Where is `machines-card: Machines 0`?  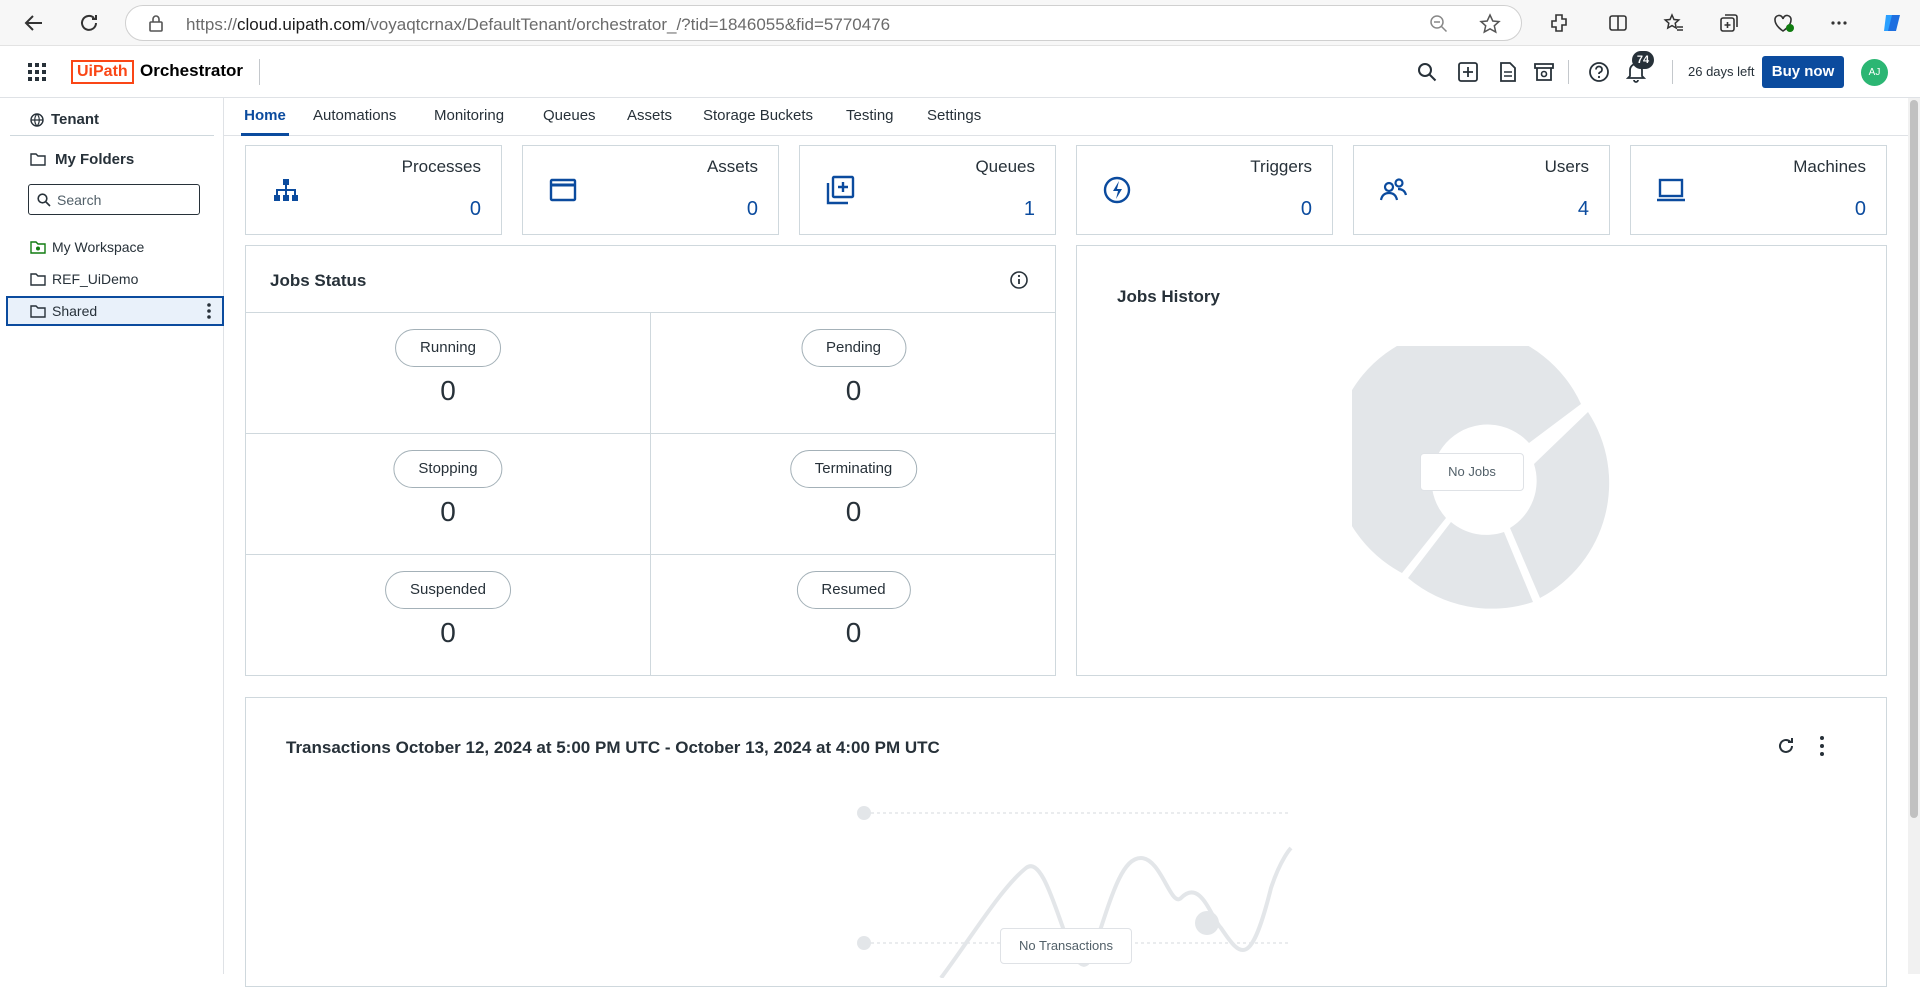 machines-card: Machines 0 is located at coordinates (1758, 190).